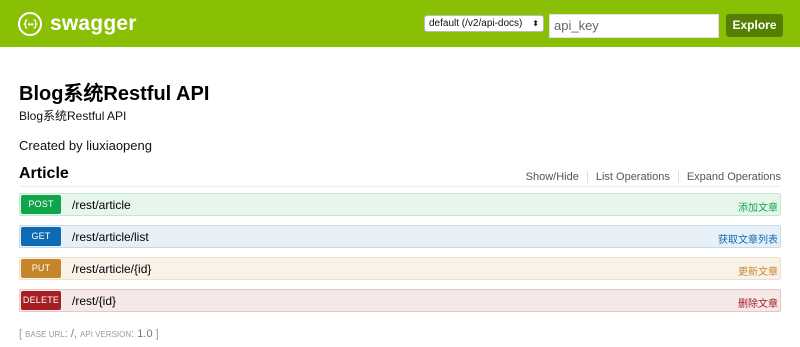 The height and width of the screenshot is (347, 800). What do you see at coordinates (758, 206) in the screenshot?
I see `operation-summary: 添加文章` at bounding box center [758, 206].